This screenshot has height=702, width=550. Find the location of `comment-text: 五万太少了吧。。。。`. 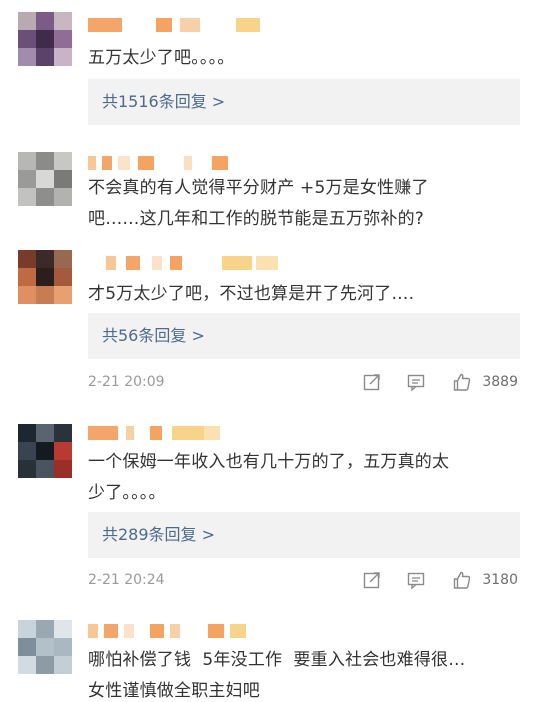

comment-text: 五万太少了吧。。。。 is located at coordinates (161, 58).